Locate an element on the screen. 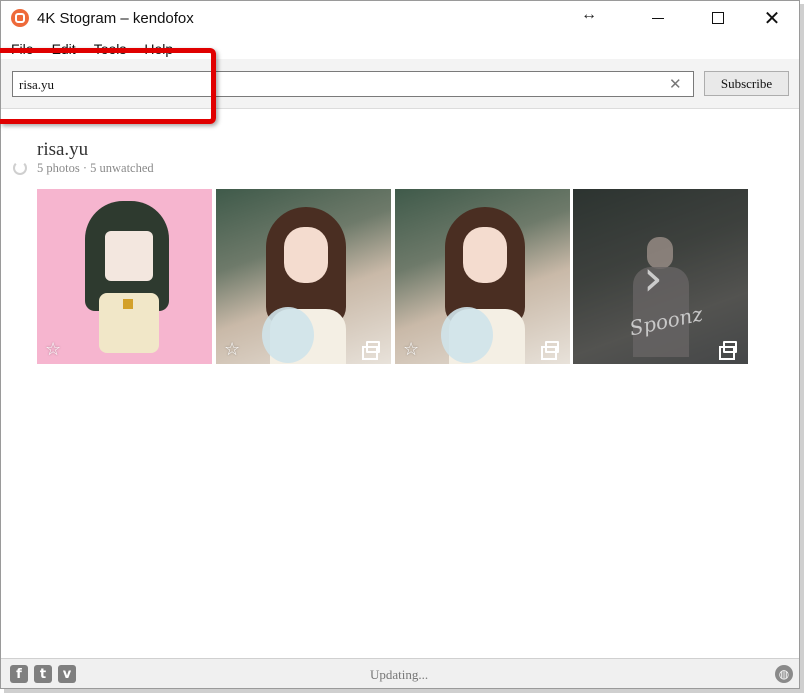 The height and width of the screenshot is (693, 804). minimize-icon is located at coordinates (658, 18).